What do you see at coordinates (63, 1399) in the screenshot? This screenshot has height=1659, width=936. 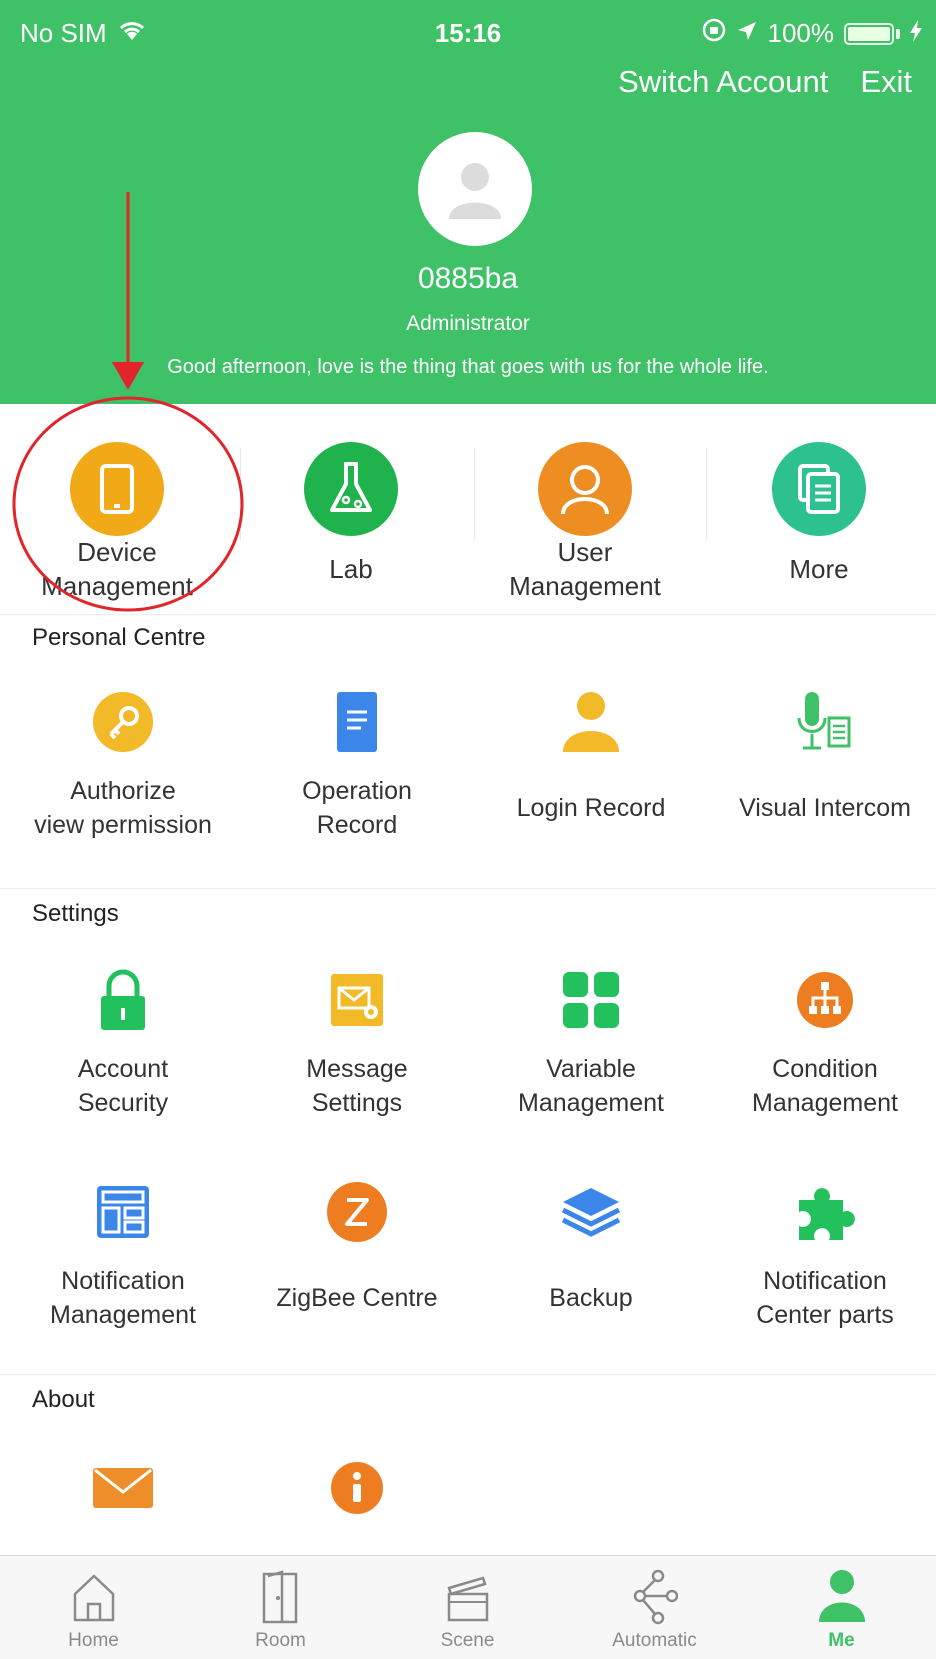 I see `about-title: About` at bounding box center [63, 1399].